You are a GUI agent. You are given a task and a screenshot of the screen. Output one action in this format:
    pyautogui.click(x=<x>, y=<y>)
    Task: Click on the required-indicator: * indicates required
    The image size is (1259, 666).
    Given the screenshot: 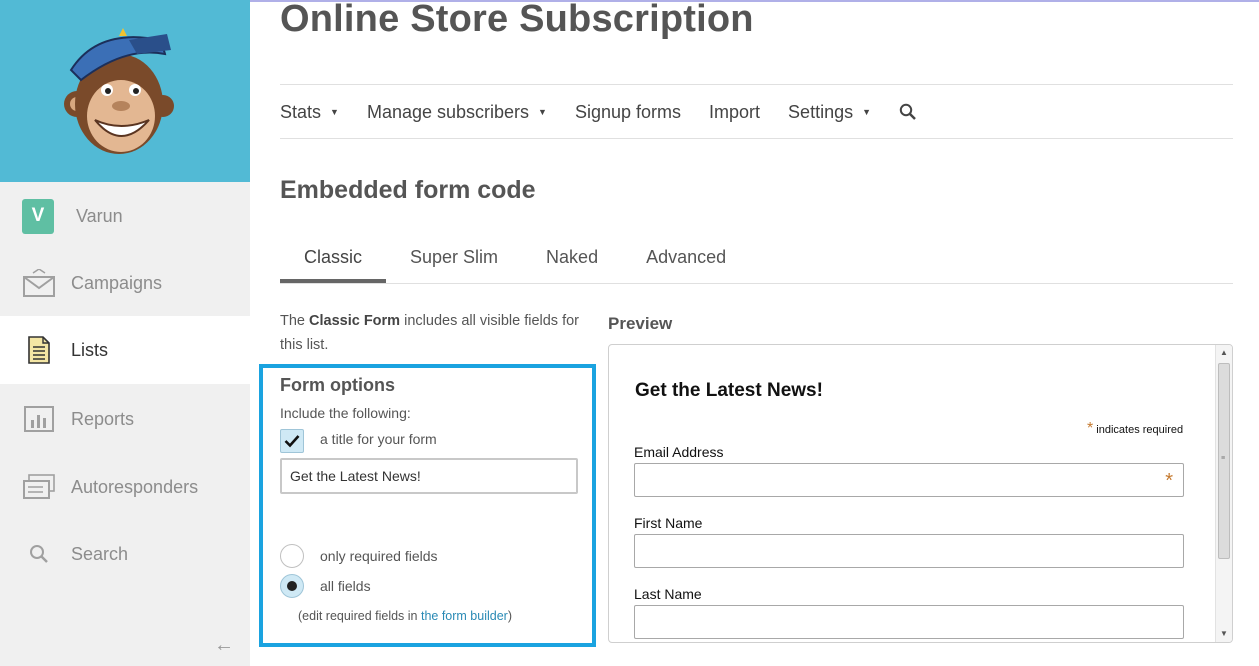 What is the action you would take?
    pyautogui.click(x=1135, y=428)
    